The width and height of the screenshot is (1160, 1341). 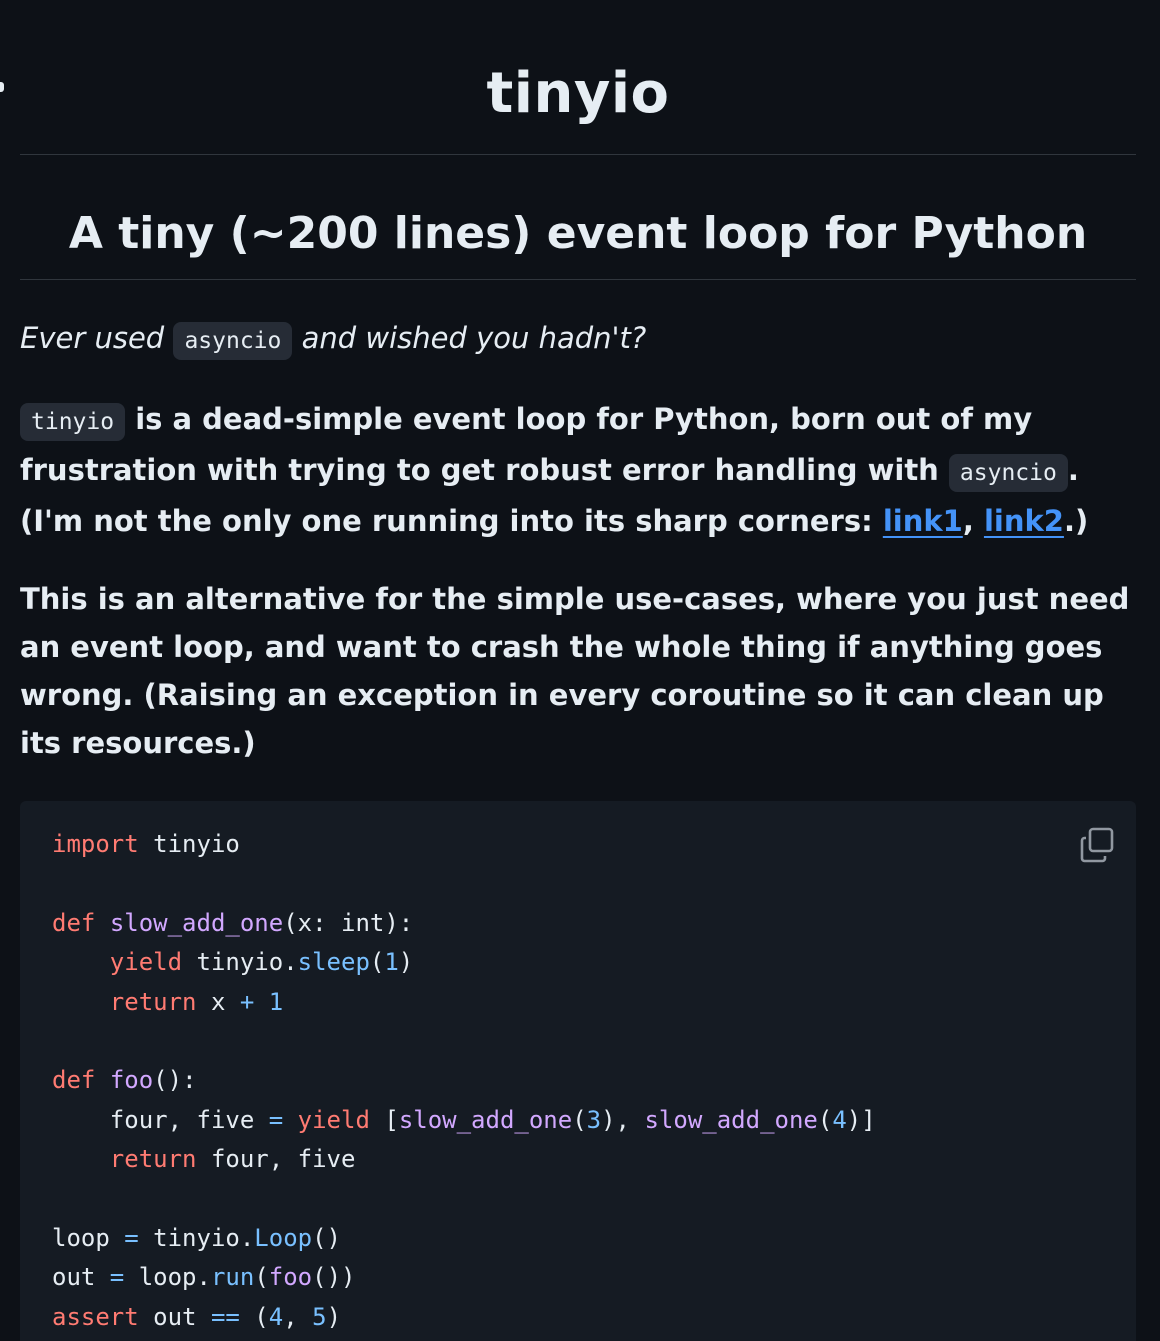 I want to click on page-title: tinyio, so click(x=578, y=77).